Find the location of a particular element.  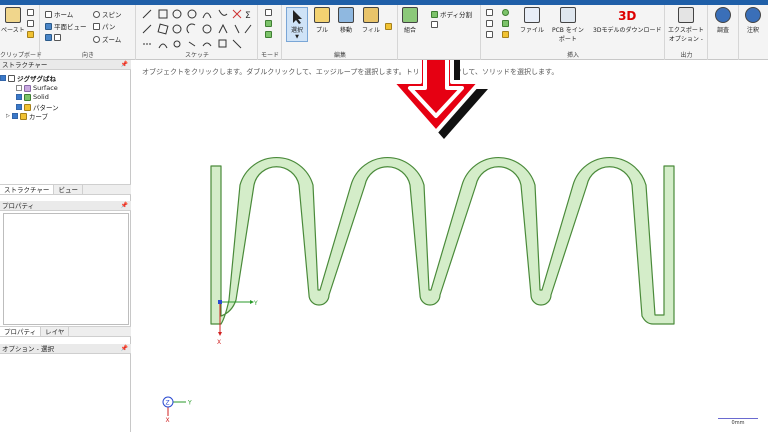

structure-panel-header: ストラクチャー 📌 is located at coordinates (65, 65).